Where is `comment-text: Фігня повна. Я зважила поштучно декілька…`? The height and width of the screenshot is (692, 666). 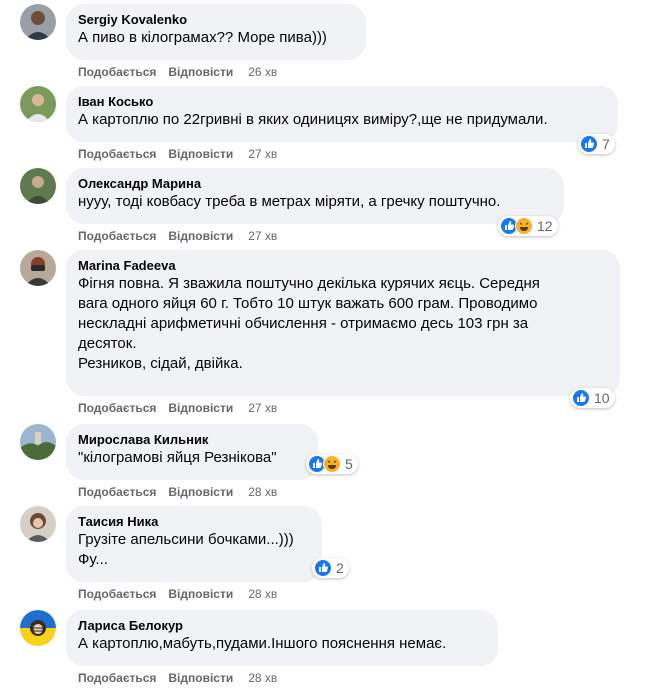 comment-text: Фігня повна. Я зважила поштучно декілька… is located at coordinates (309, 283).